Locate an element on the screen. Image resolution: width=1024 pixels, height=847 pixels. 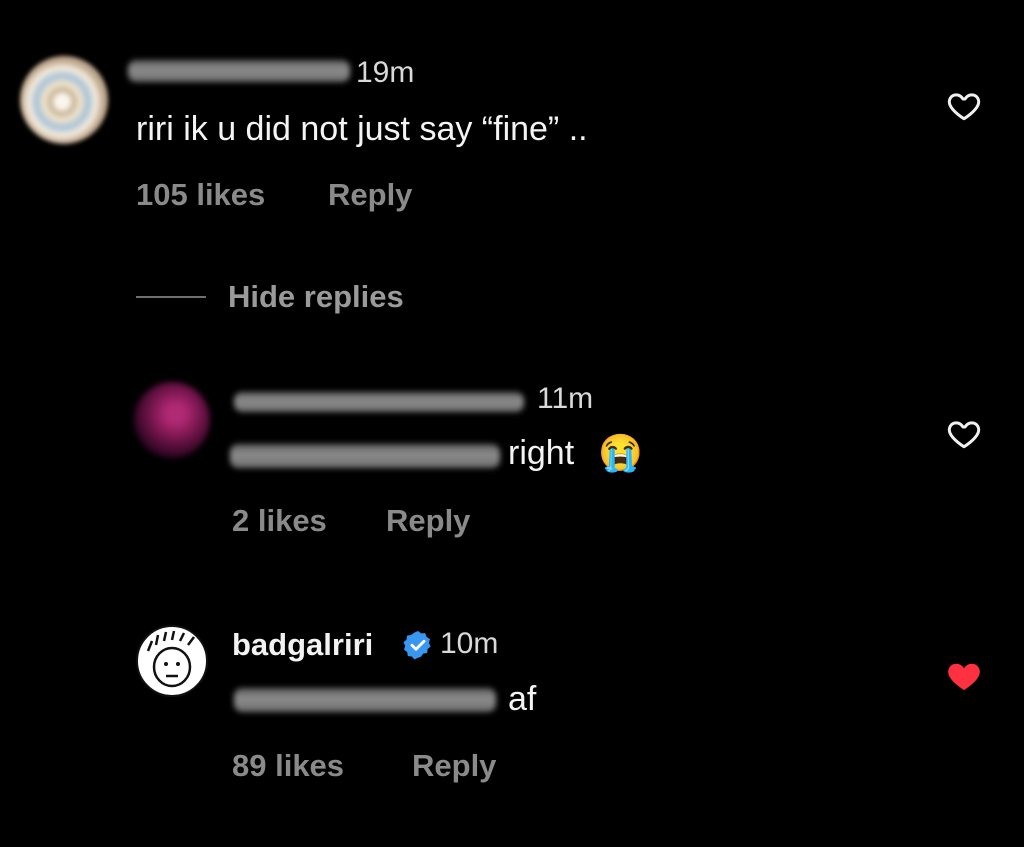
like-count-2: 2 likes is located at coordinates (279, 521).